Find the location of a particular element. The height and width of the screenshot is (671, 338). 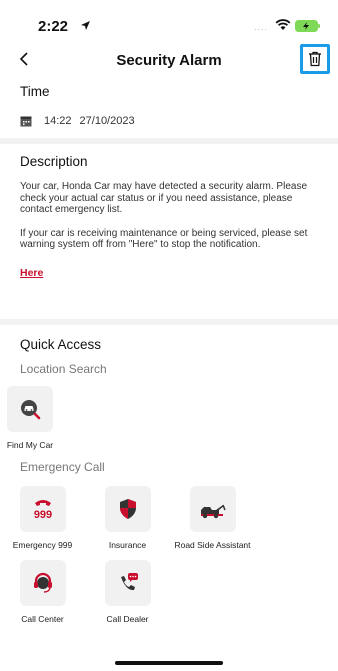

phone-chat-icon is located at coordinates (129, 582).